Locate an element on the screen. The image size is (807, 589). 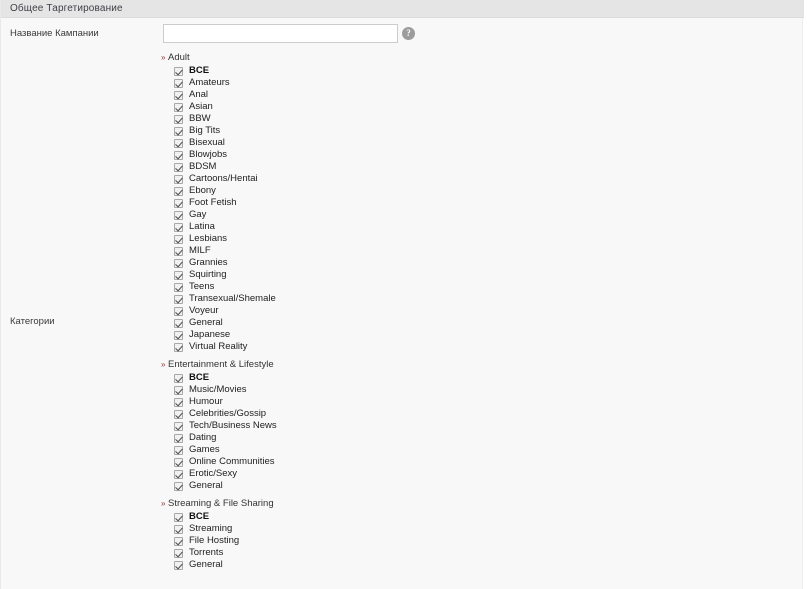
category-item-label: BCE is located at coordinates (199, 377).